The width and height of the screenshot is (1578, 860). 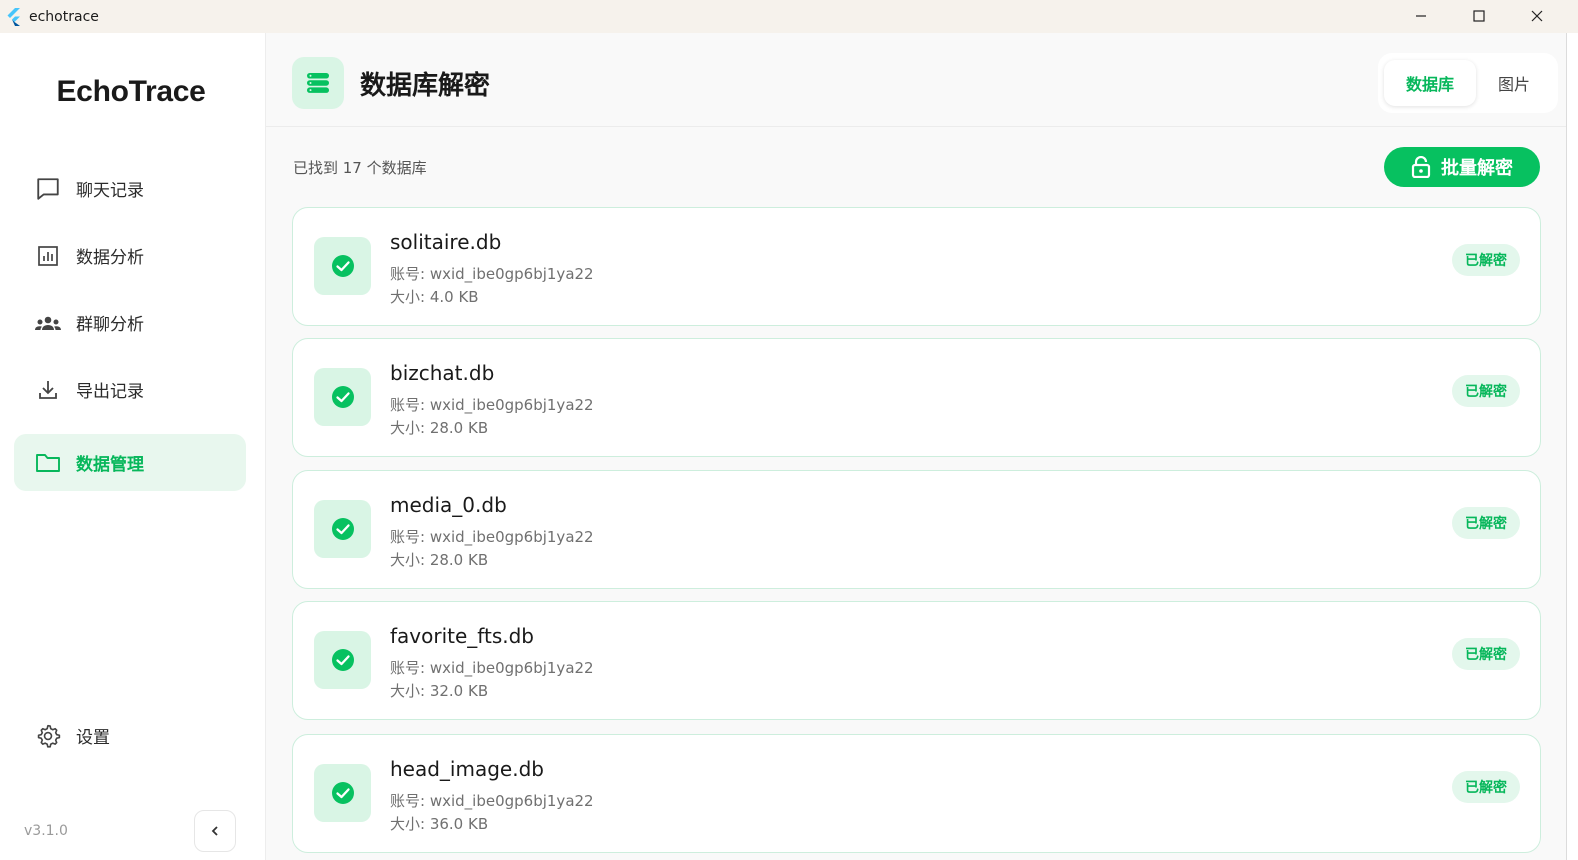 I want to click on tab-bar: 数据库 图片, so click(x=1467, y=83).